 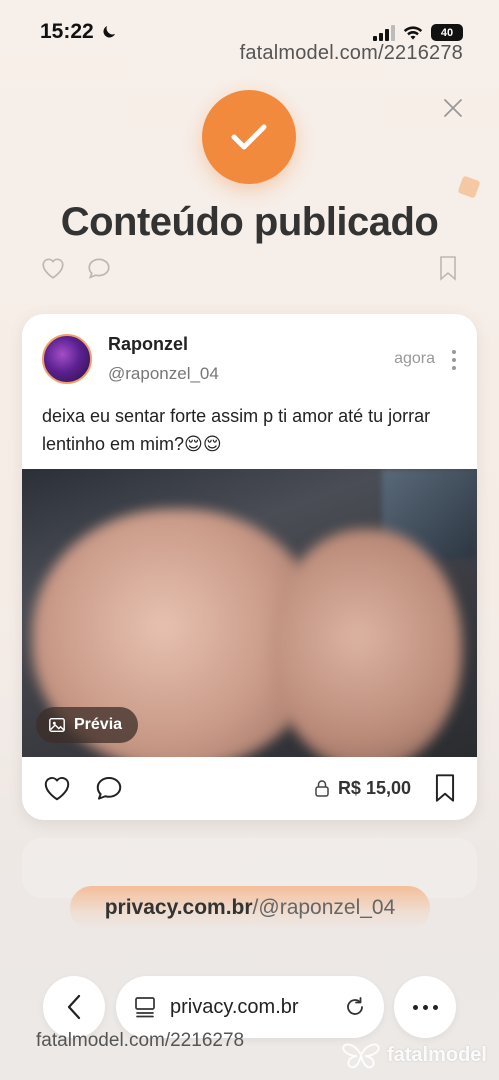 I want to click on reload-icon, so click(x=355, y=1007).